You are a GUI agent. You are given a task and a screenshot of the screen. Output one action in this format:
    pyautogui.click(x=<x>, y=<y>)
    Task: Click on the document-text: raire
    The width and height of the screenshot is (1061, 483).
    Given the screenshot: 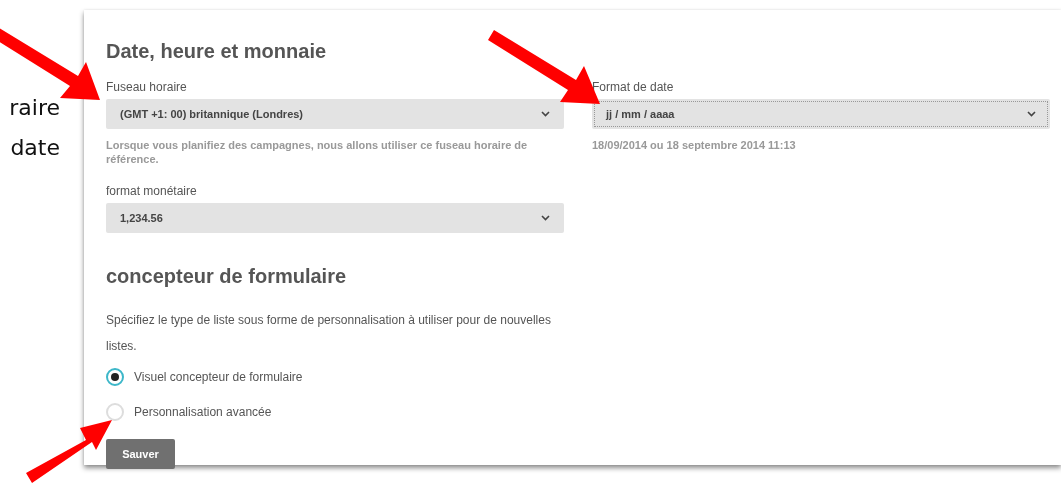 What is the action you would take?
    pyautogui.click(x=34, y=108)
    